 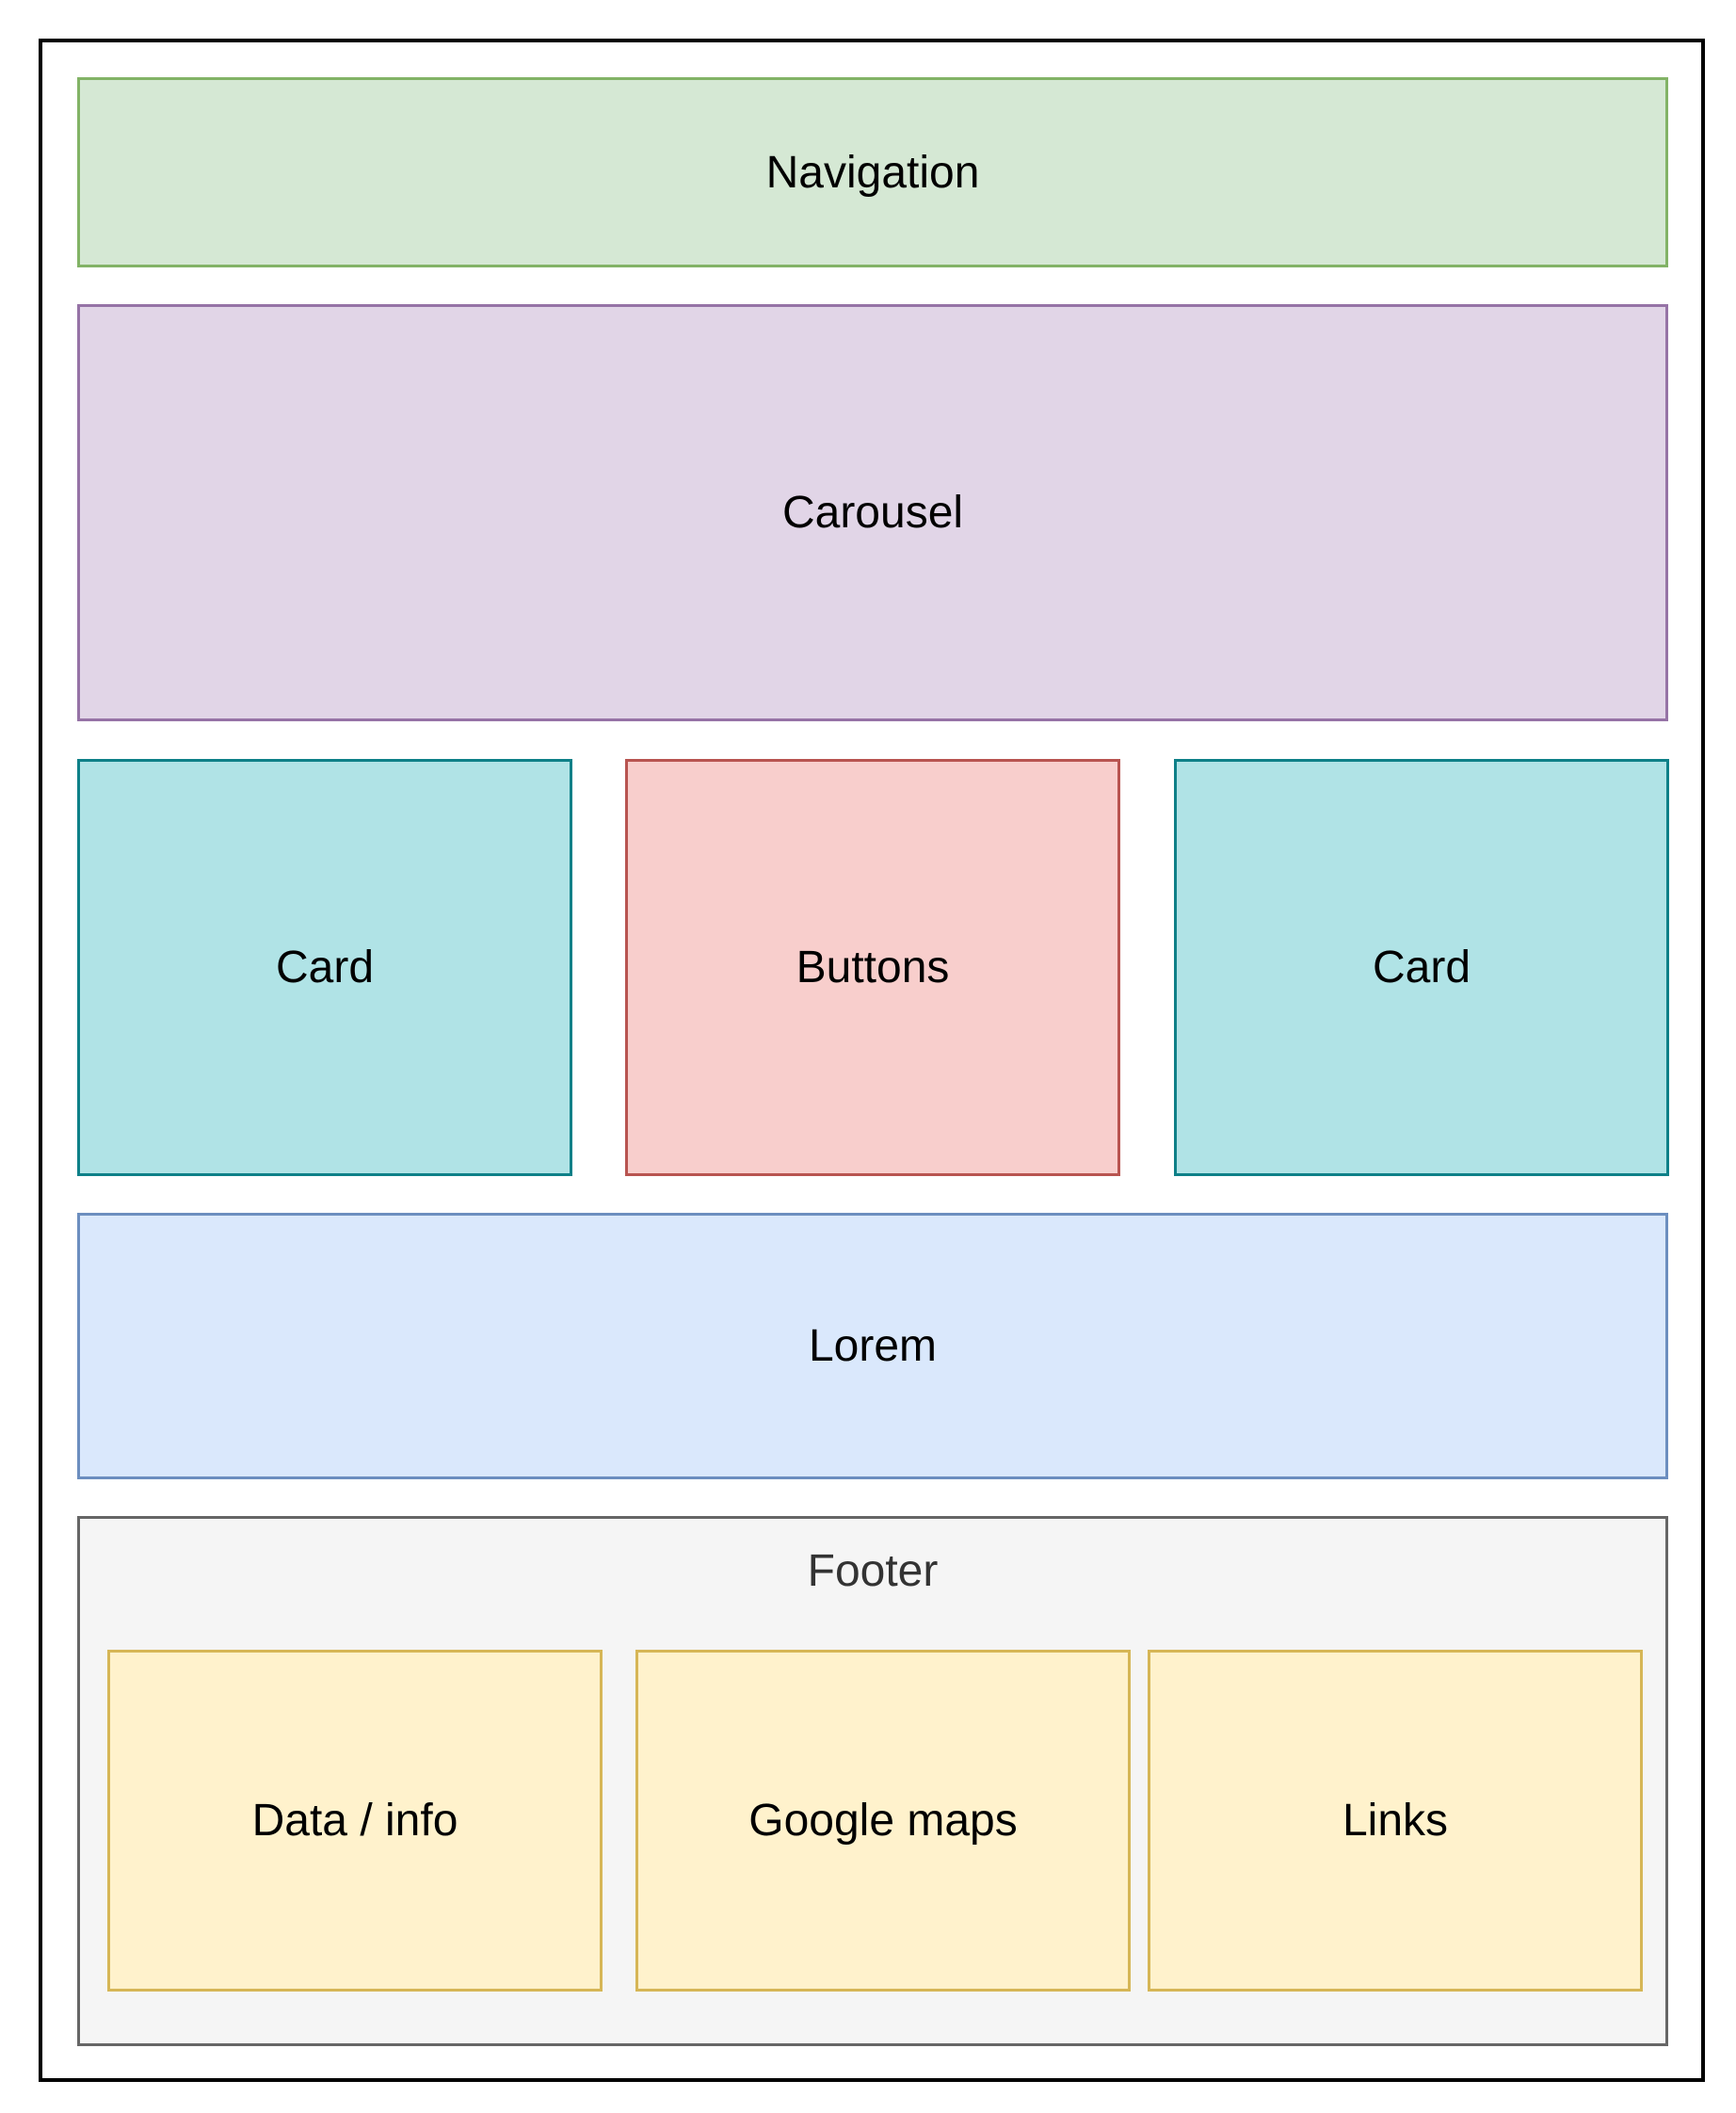 I want to click on lorem-block: Lorem, so click(x=872, y=1346).